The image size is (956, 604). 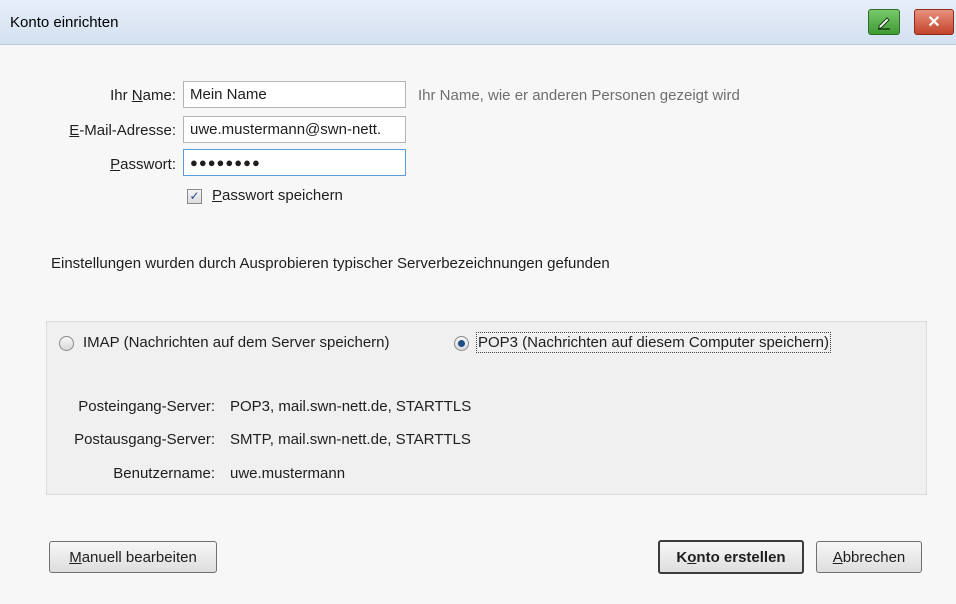 What do you see at coordinates (143, 95) in the screenshot?
I see `name-label: Ihr Name:` at bounding box center [143, 95].